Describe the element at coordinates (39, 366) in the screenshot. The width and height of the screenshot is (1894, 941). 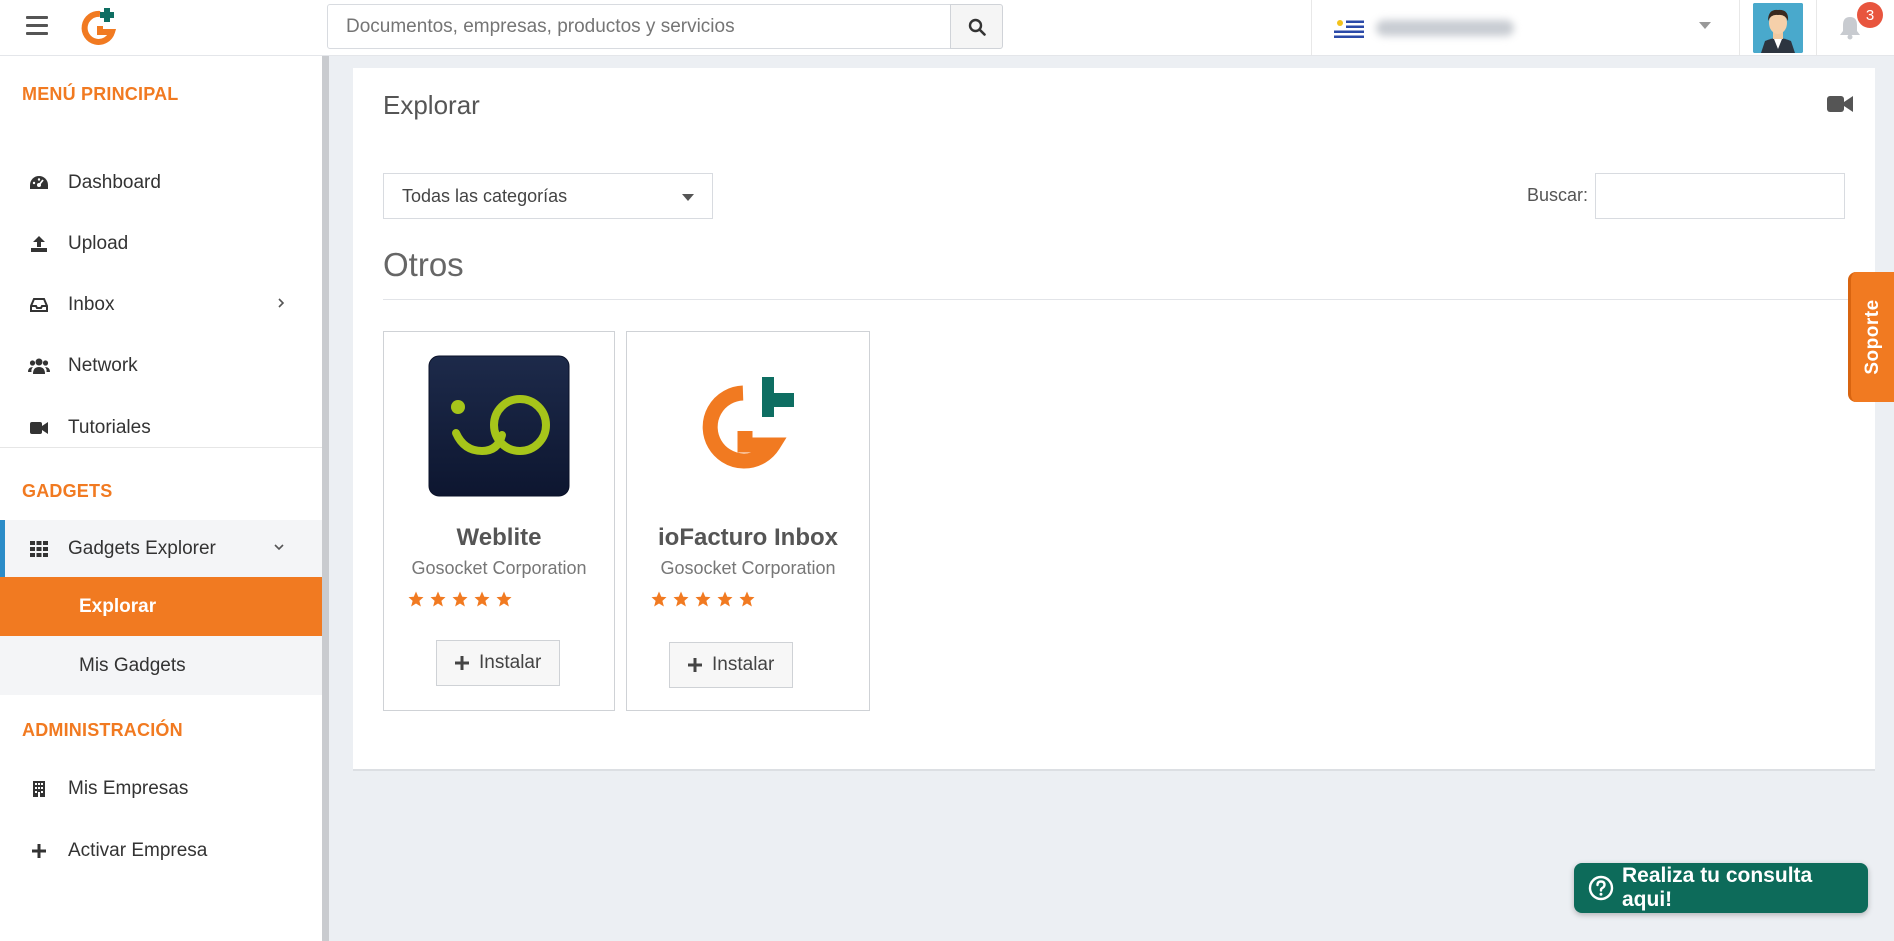
I see `network-icon` at that location.